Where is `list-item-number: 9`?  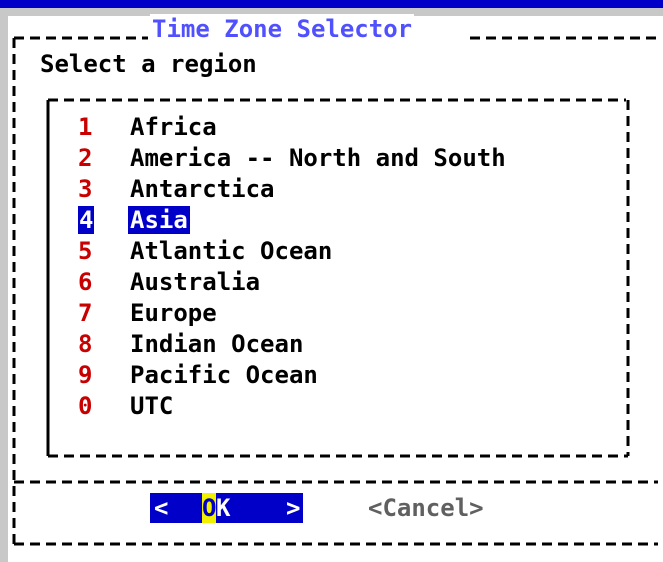
list-item-number: 9 is located at coordinates (85, 375).